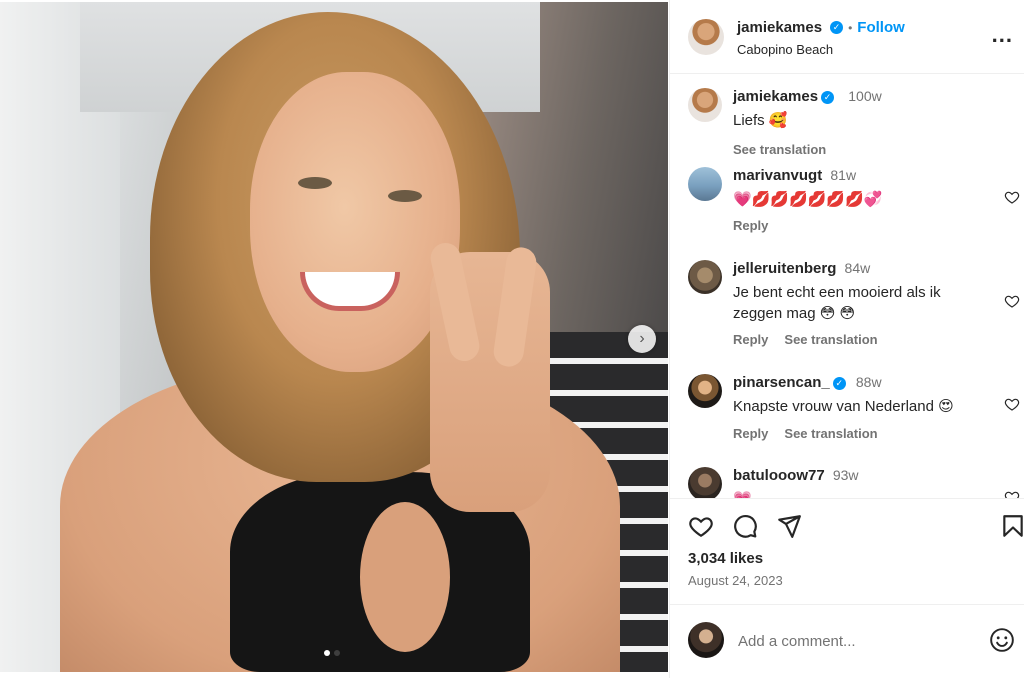 This screenshot has height=679, width=1024. I want to click on chevron-right-icon: ›, so click(642, 338).